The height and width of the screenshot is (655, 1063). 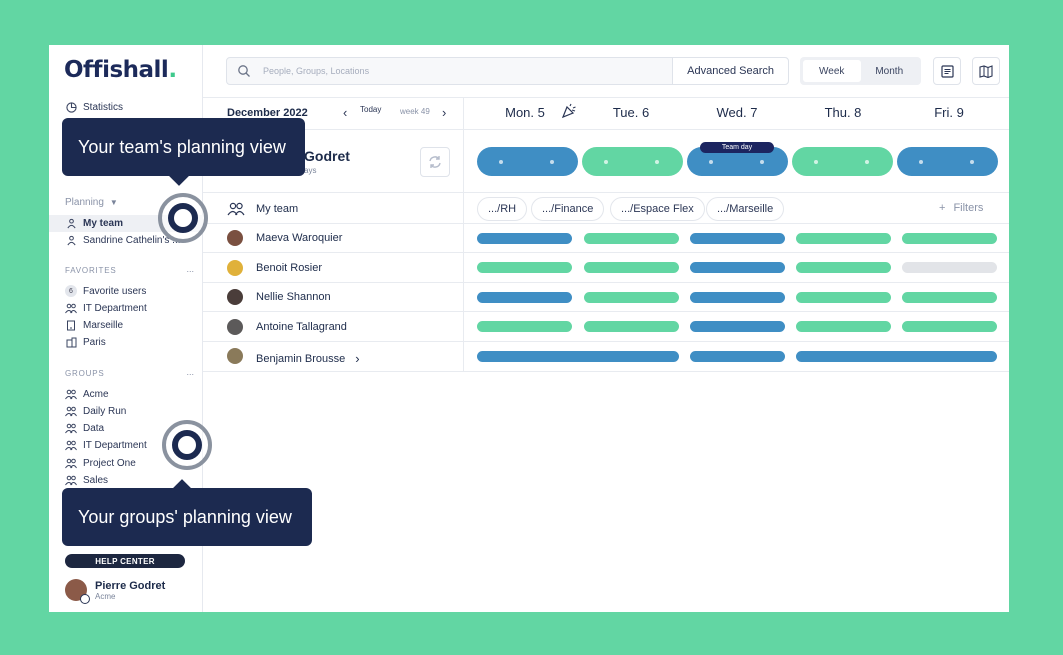 What do you see at coordinates (94, 325) in the screenshot?
I see `sidebar-item-marseille: Marseille` at bounding box center [94, 325].